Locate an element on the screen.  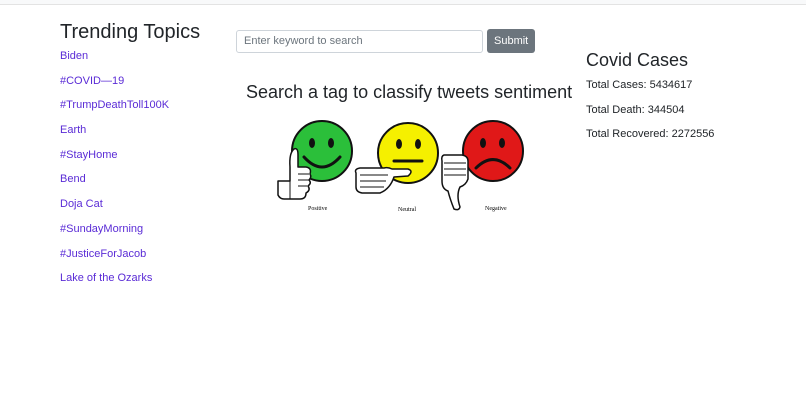
list-item: Biden is located at coordinates (145, 60).